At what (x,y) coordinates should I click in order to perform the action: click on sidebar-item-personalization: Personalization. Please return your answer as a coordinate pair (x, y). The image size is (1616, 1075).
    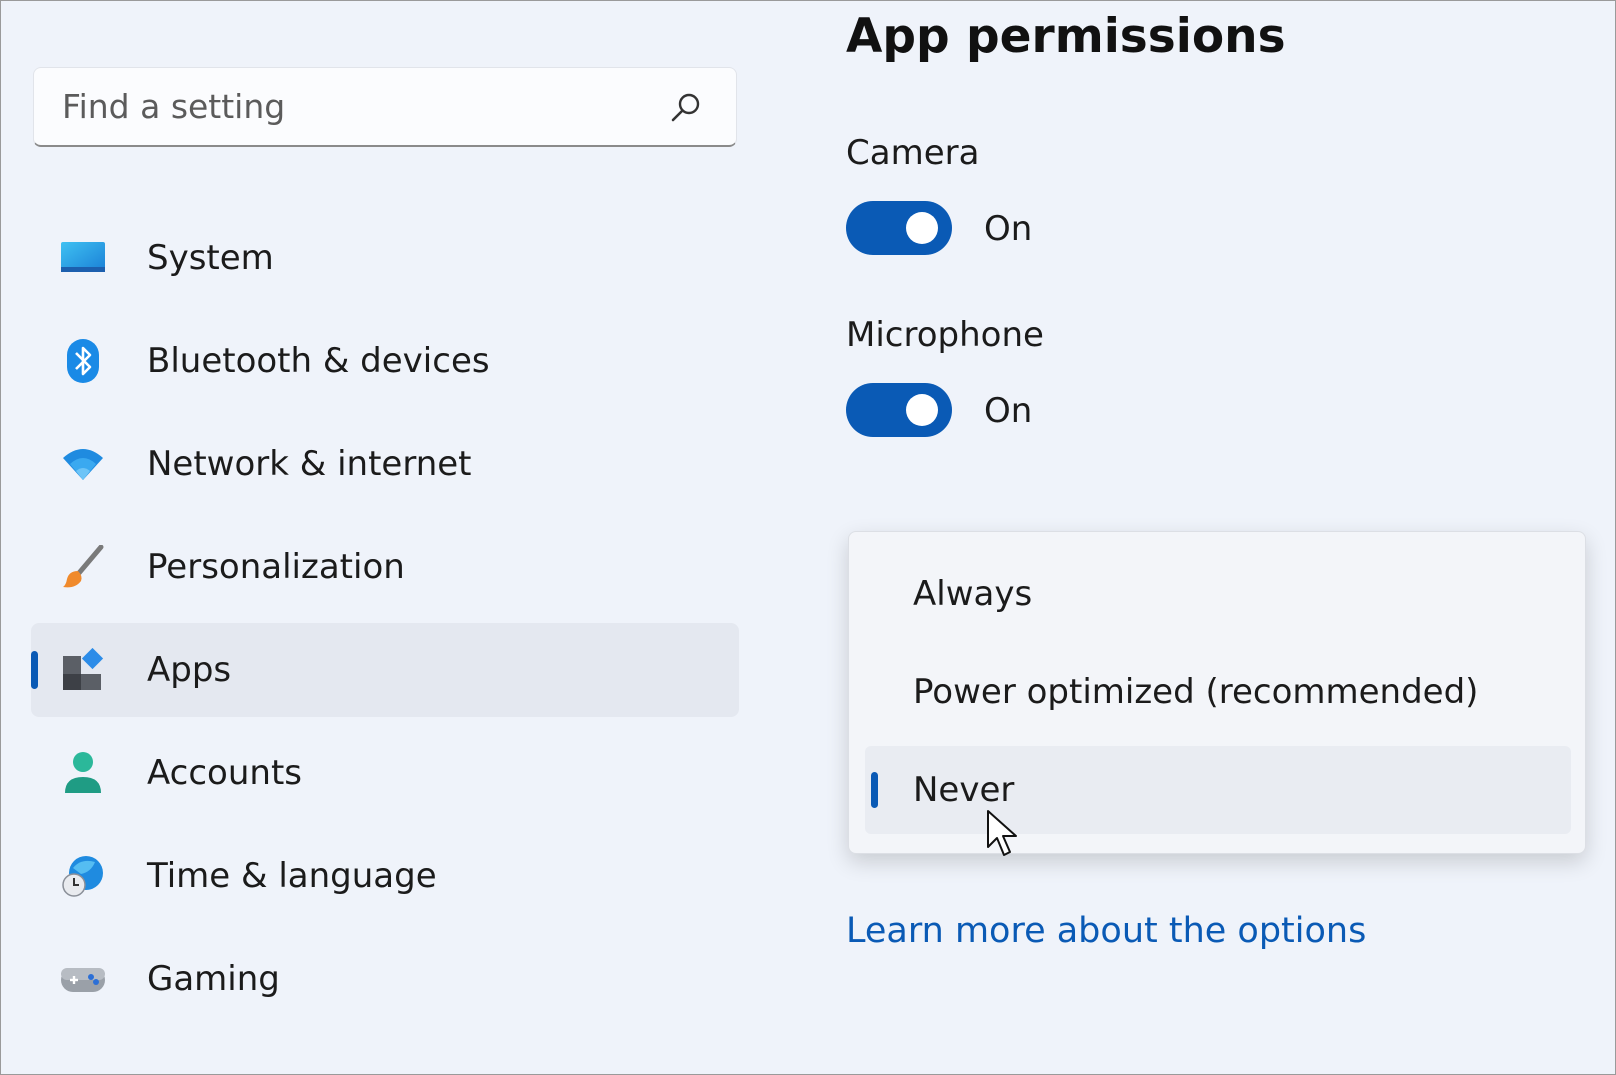
    Looking at the image, I should click on (385, 567).